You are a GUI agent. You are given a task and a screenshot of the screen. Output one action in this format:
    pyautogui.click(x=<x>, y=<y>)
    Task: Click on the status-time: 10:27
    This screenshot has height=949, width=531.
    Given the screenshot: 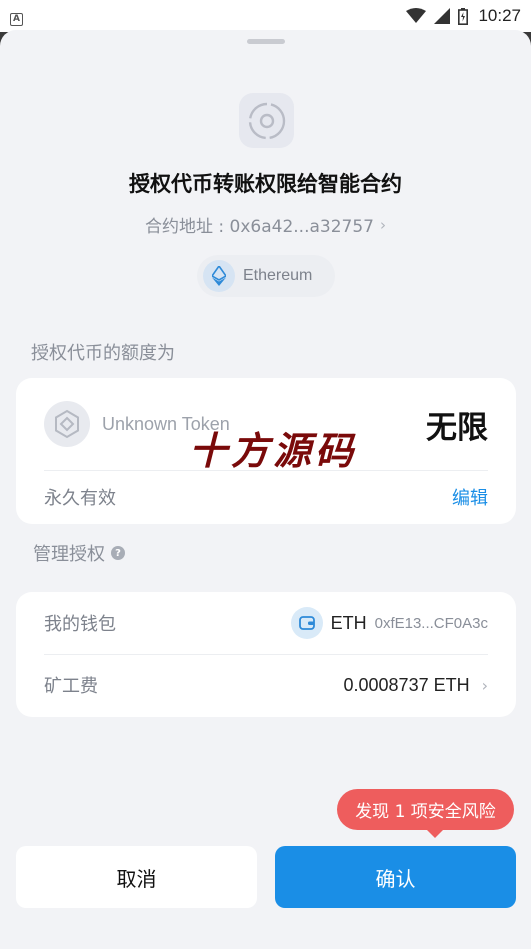 What is the action you would take?
    pyautogui.click(x=499, y=15)
    